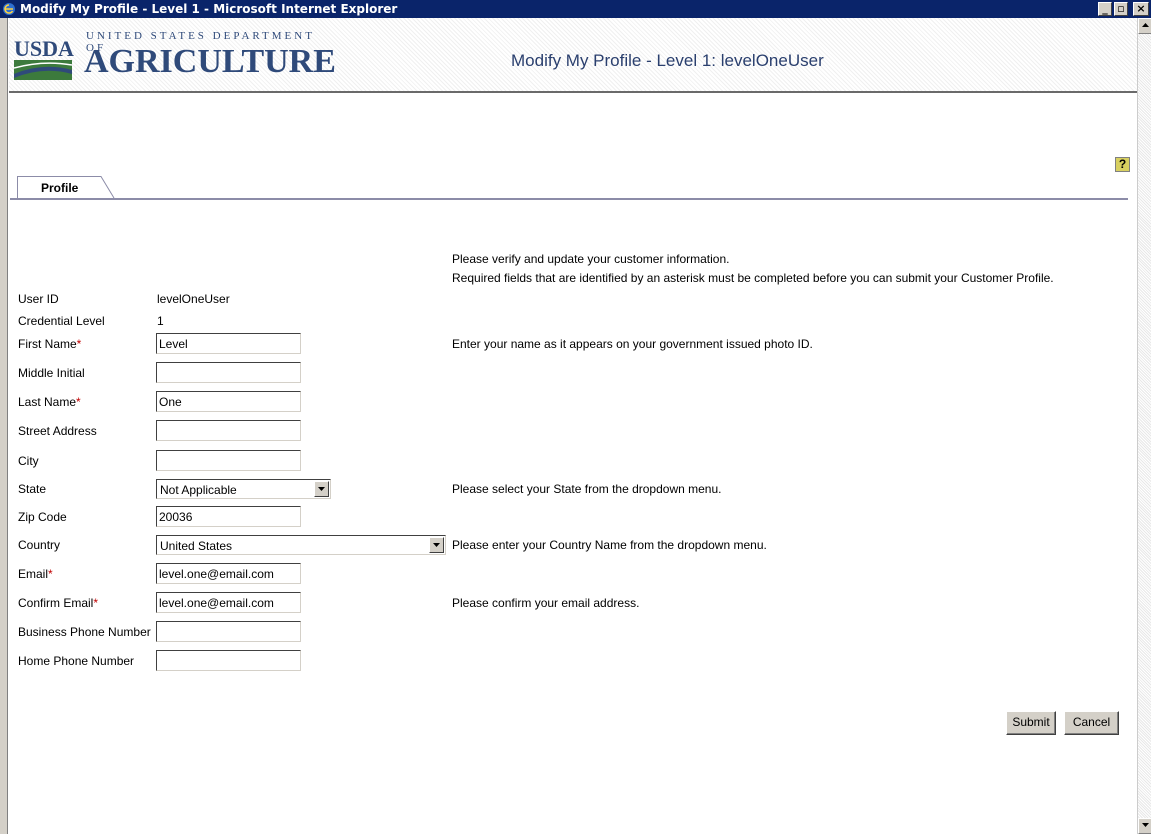  What do you see at coordinates (228, 372) in the screenshot?
I see `middle-initial-field` at bounding box center [228, 372].